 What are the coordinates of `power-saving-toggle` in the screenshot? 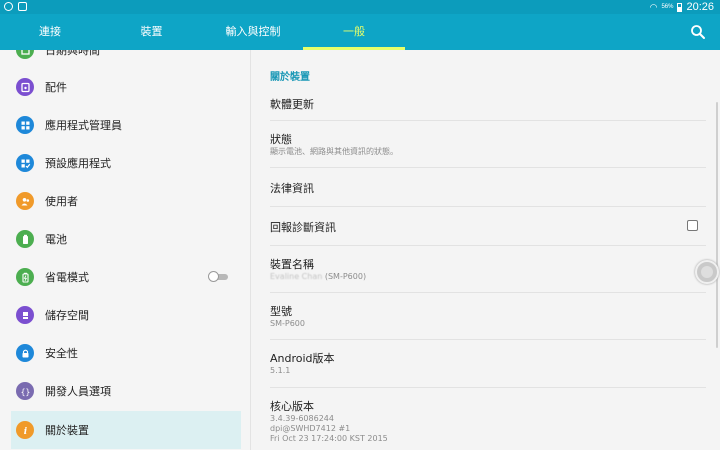 It's located at (219, 276).